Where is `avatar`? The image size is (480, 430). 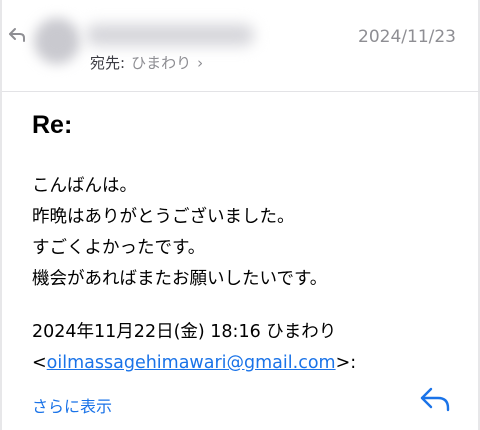 avatar is located at coordinates (57, 41).